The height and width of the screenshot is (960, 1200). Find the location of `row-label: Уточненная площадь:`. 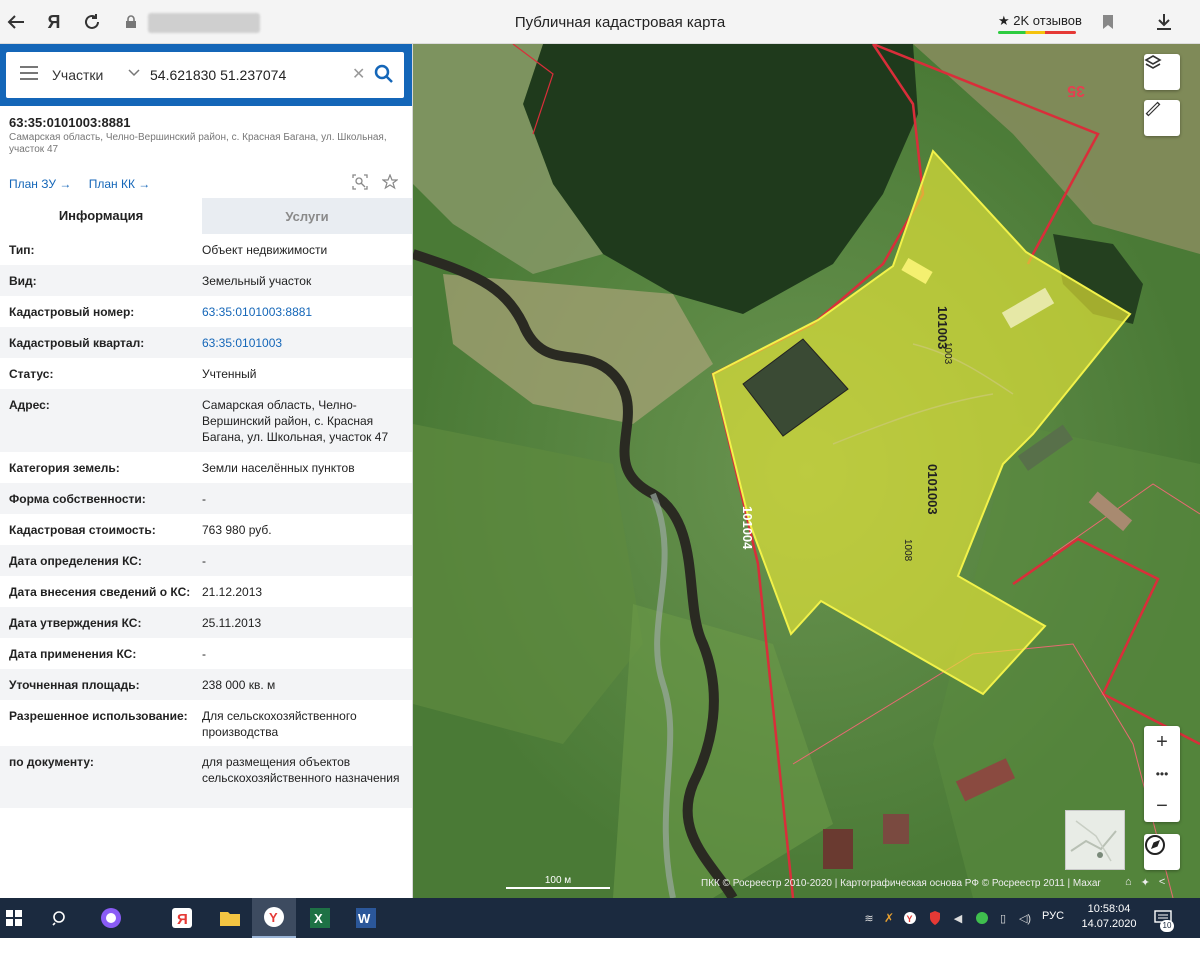

row-label: Уточненная площадь: is located at coordinates (74, 685).